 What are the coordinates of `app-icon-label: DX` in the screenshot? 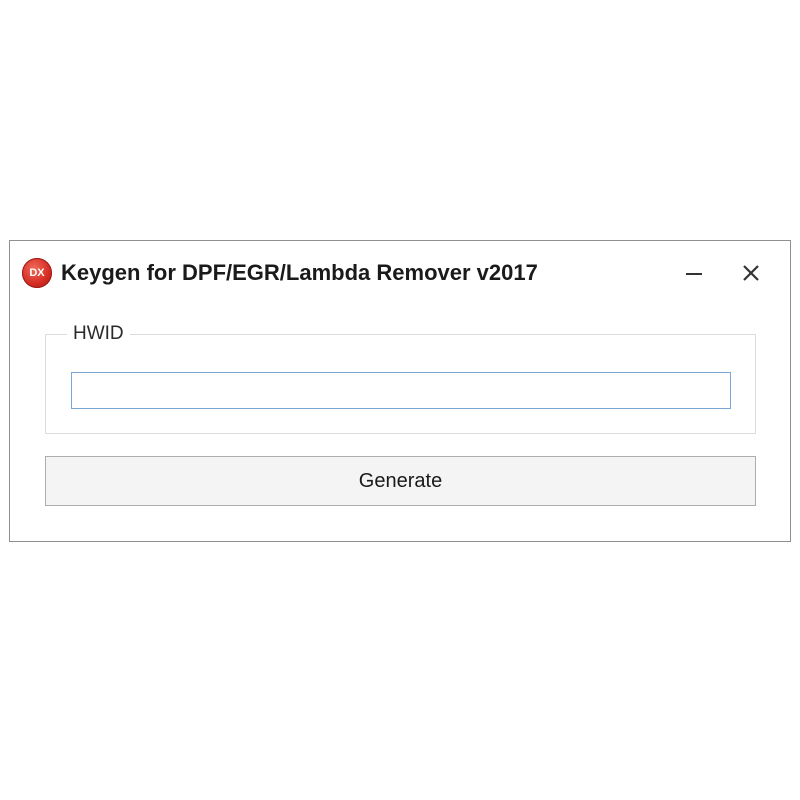 It's located at (37, 273).